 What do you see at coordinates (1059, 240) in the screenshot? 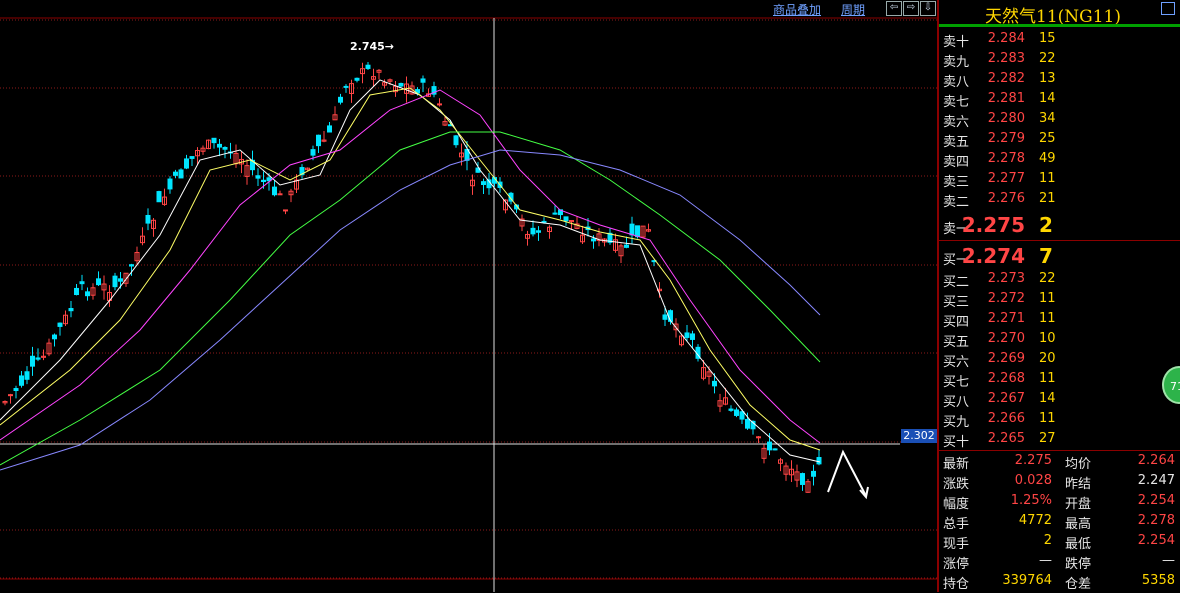
I see `divider` at bounding box center [1059, 240].